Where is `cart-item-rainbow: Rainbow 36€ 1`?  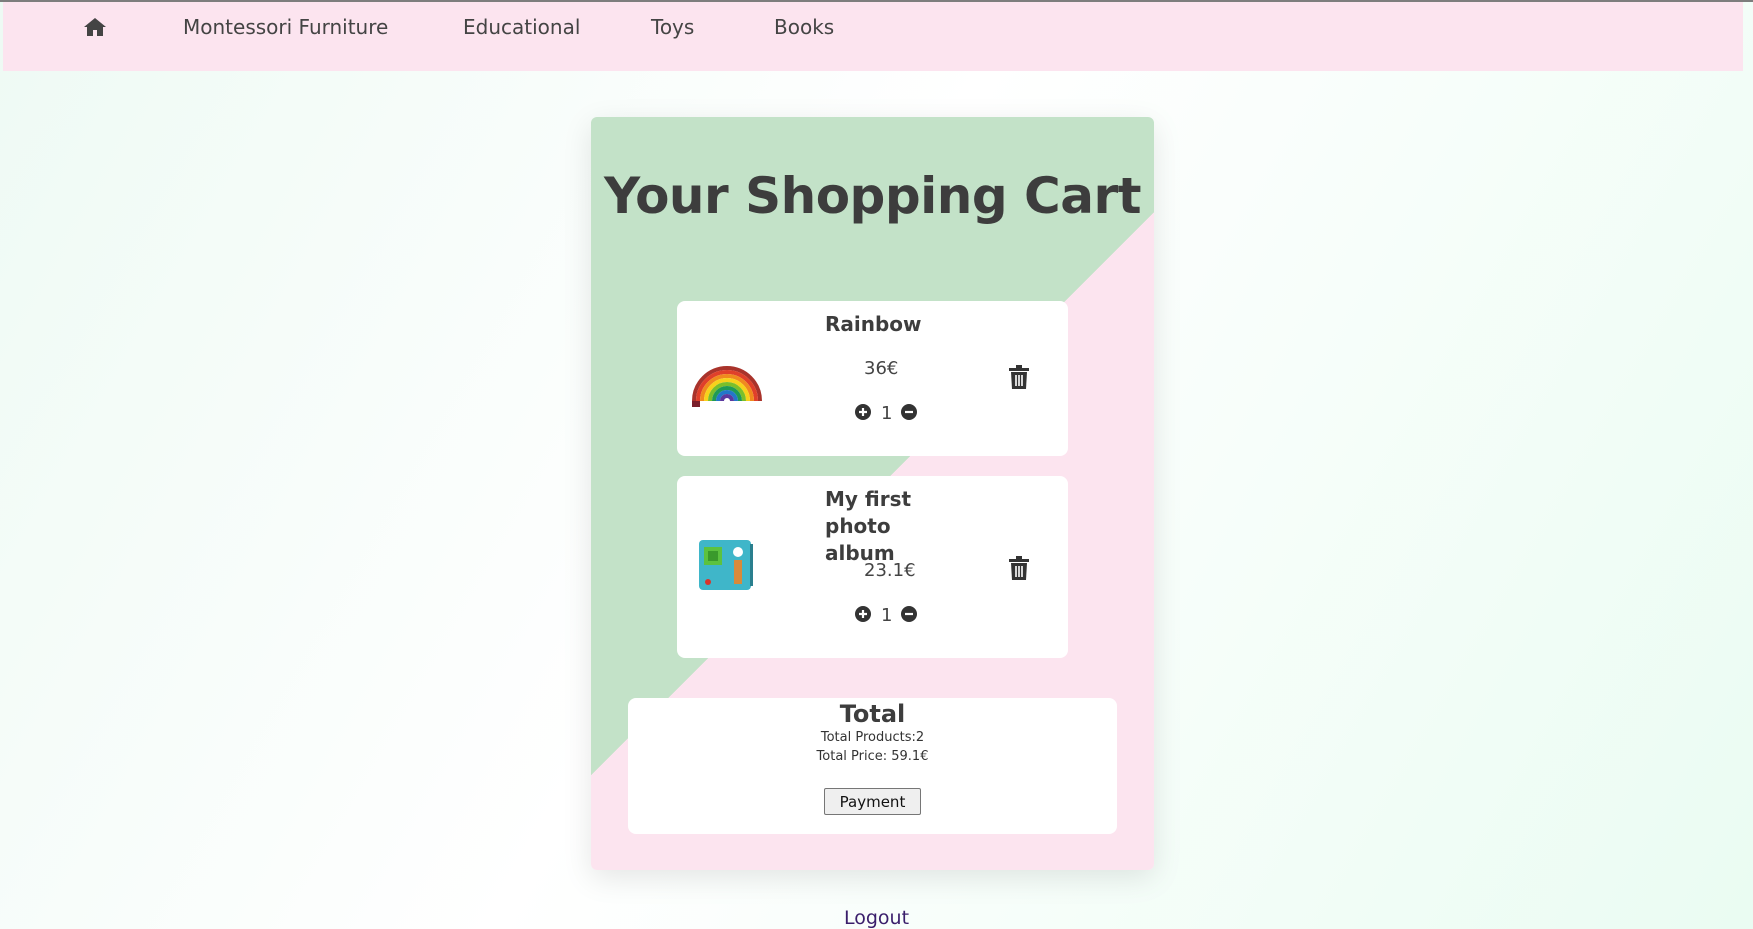 cart-item-rainbow: Rainbow 36€ 1 is located at coordinates (872, 378).